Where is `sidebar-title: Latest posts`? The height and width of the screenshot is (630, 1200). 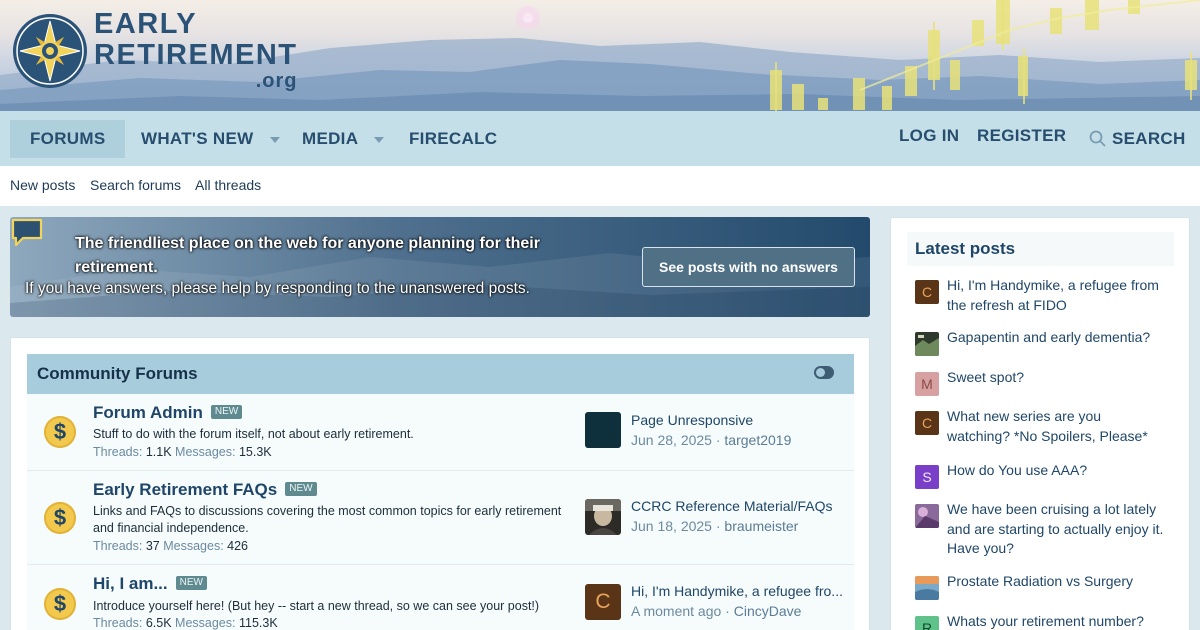 sidebar-title: Latest posts is located at coordinates (965, 249).